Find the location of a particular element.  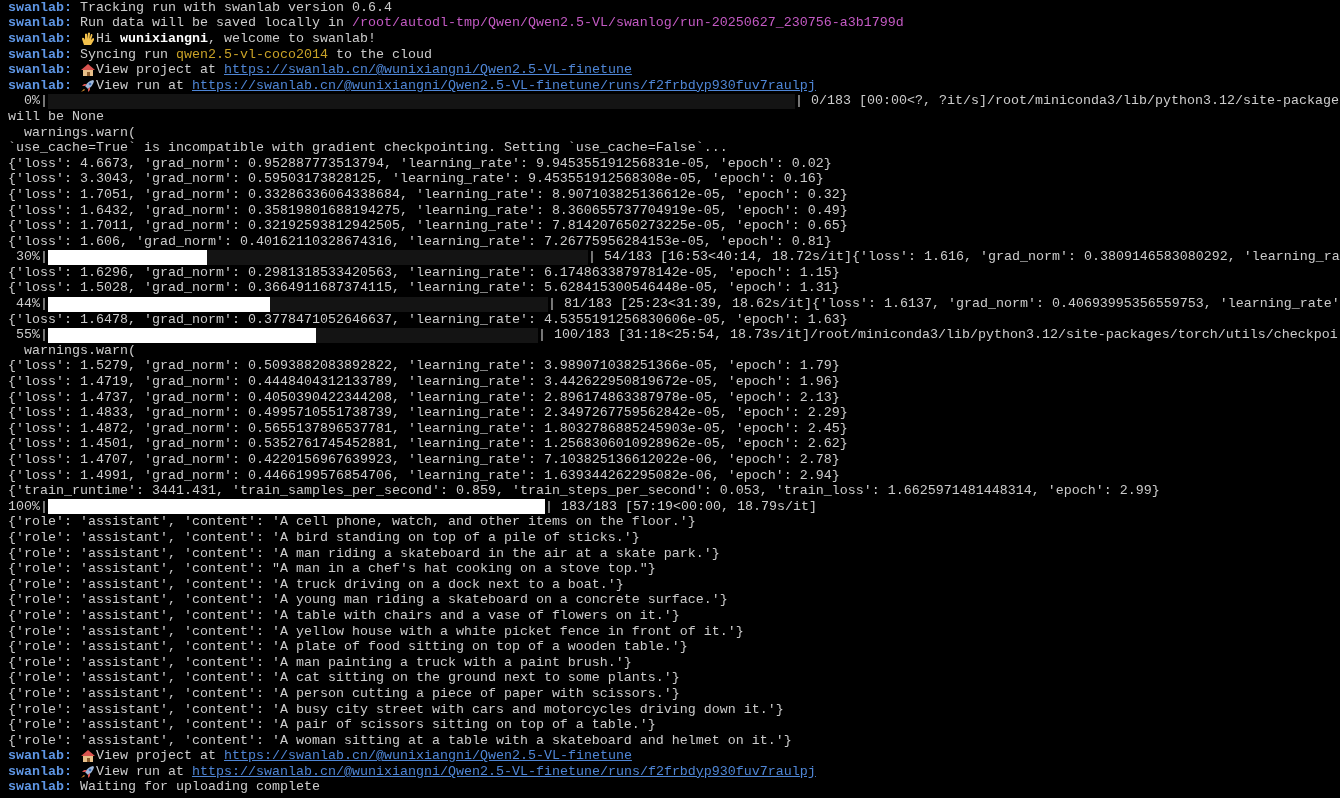

progress-percent: 30%| is located at coordinates (31, 257).